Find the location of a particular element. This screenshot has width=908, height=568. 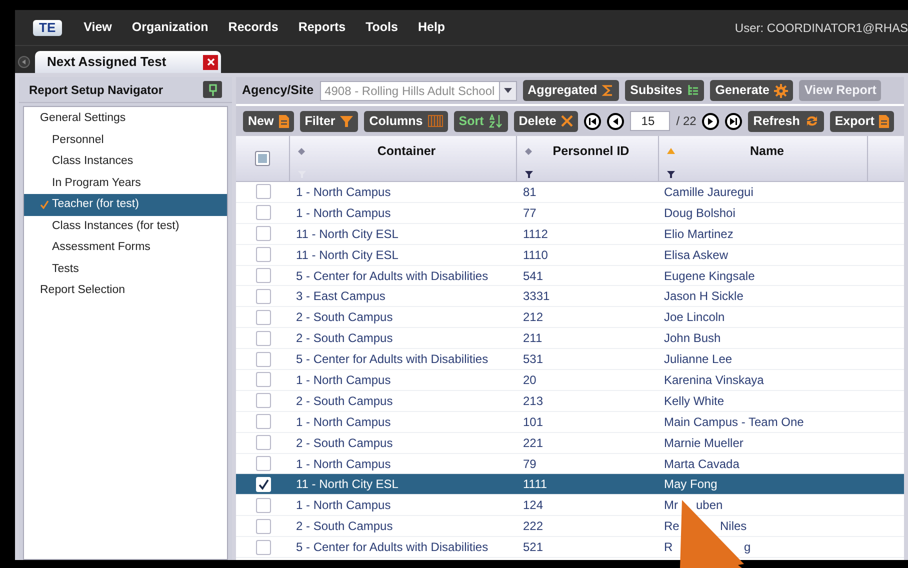

toolbar-button: Refresh is located at coordinates (786, 121).